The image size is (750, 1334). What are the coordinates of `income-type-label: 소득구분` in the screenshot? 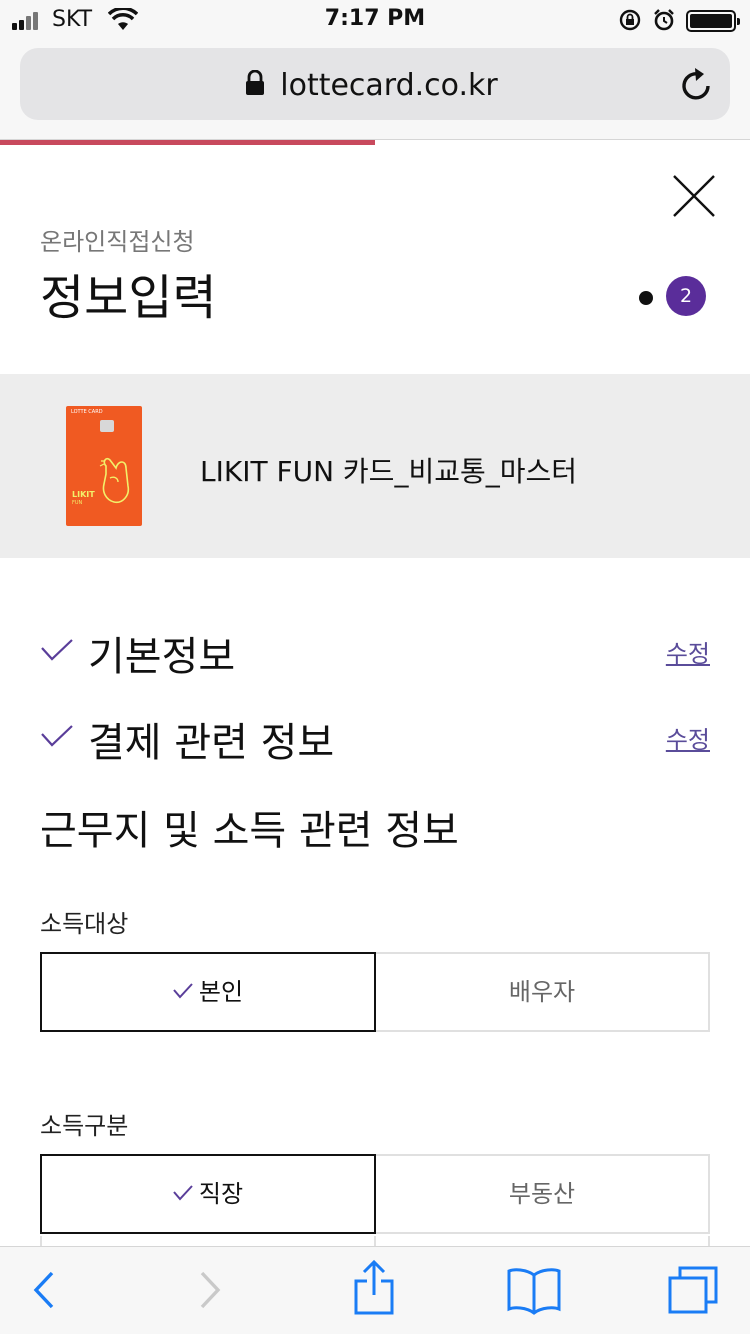 It's located at (84, 1126).